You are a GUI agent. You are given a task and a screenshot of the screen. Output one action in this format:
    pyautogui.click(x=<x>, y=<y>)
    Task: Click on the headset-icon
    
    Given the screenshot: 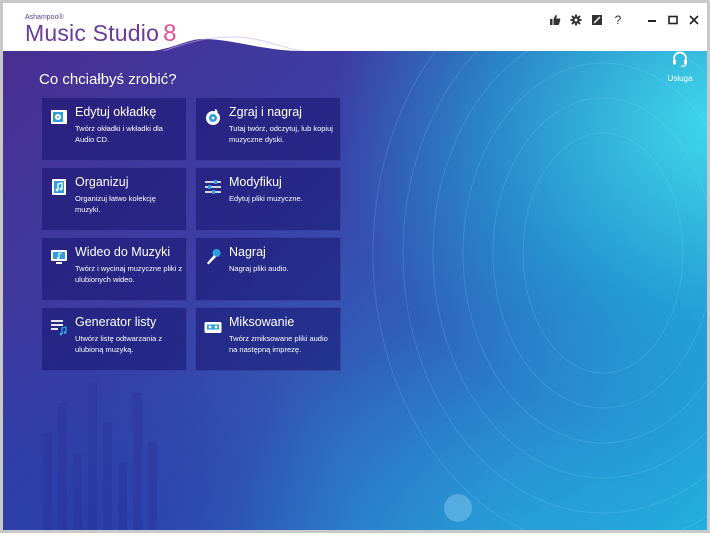 What is the action you would take?
    pyautogui.click(x=680, y=59)
    